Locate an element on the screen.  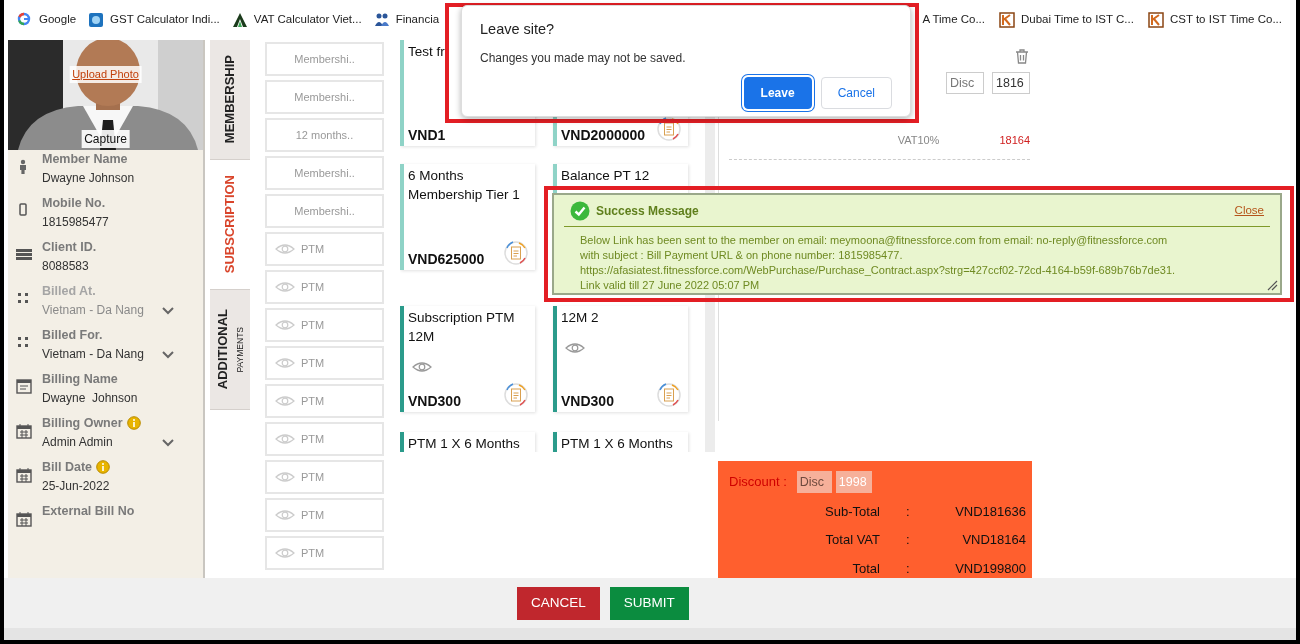
field-label: Member Name is located at coordinates (85, 159).